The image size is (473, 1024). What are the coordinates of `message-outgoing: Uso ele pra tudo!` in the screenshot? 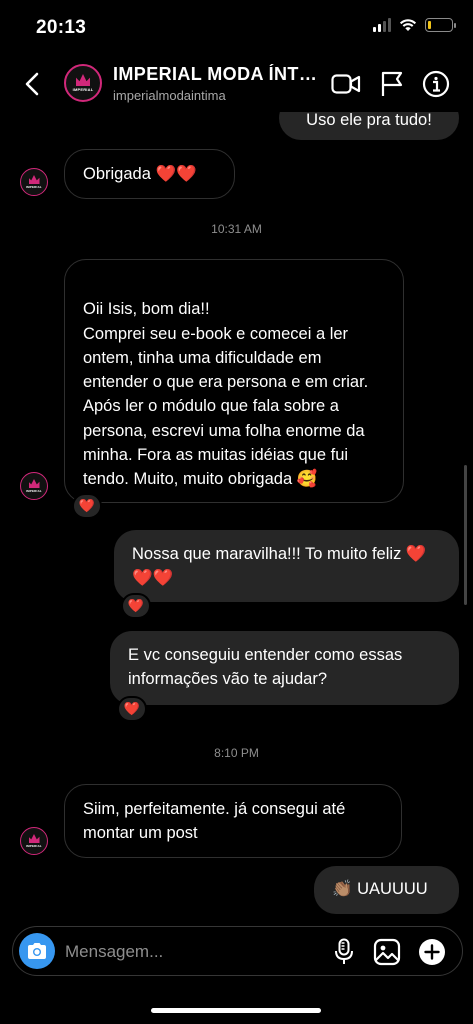 It's located at (369, 126).